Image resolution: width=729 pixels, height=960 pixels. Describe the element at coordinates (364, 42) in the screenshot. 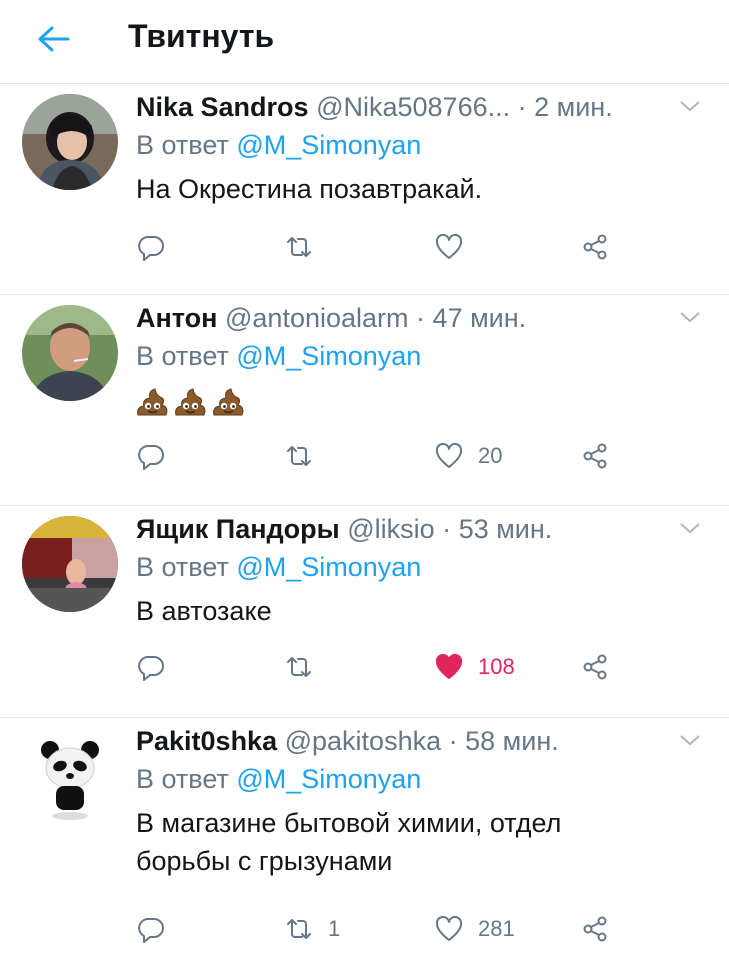

I see `top-bar: Твитнуть` at that location.